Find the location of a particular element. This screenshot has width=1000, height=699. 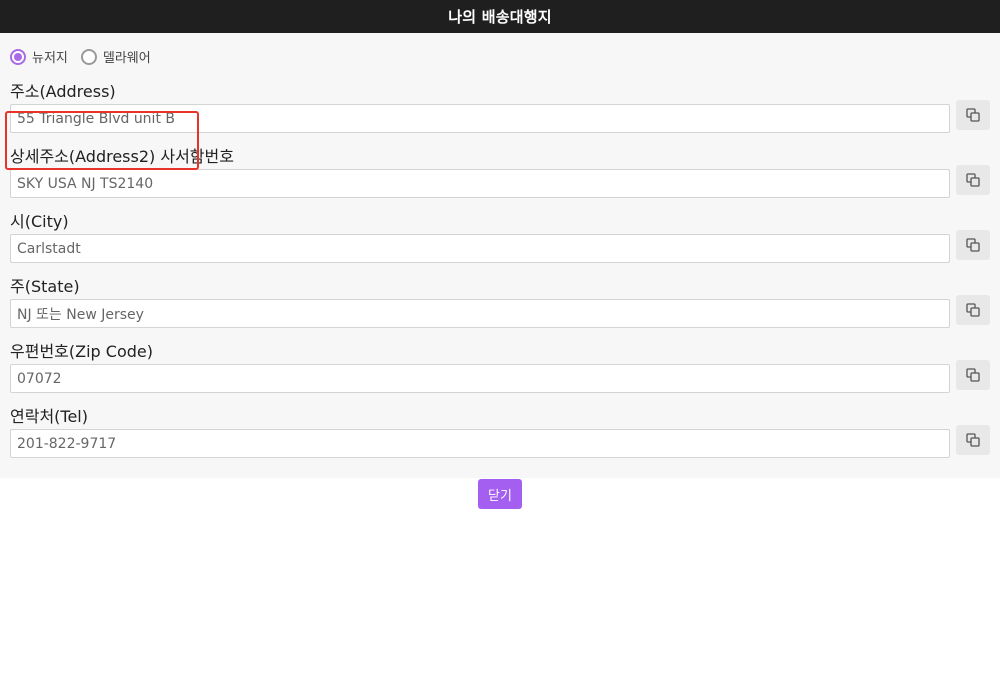

radio-label: 델라웨어 is located at coordinates (126, 58).